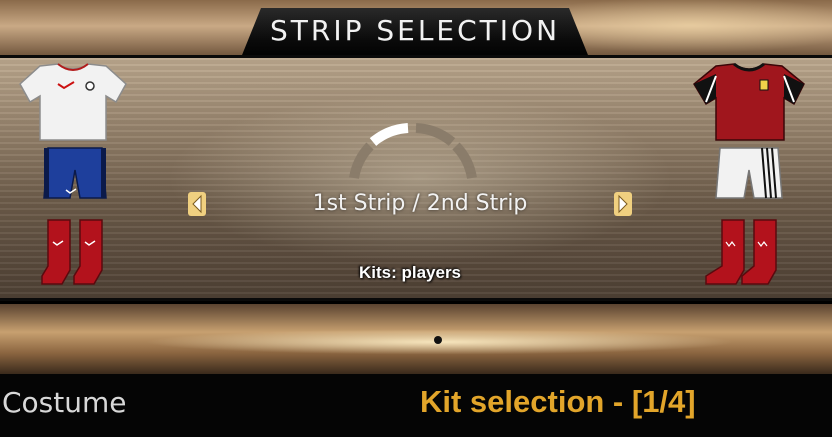 The height and width of the screenshot is (437, 832). What do you see at coordinates (749, 173) in the screenshot?
I see `right-kit-shorts` at bounding box center [749, 173].